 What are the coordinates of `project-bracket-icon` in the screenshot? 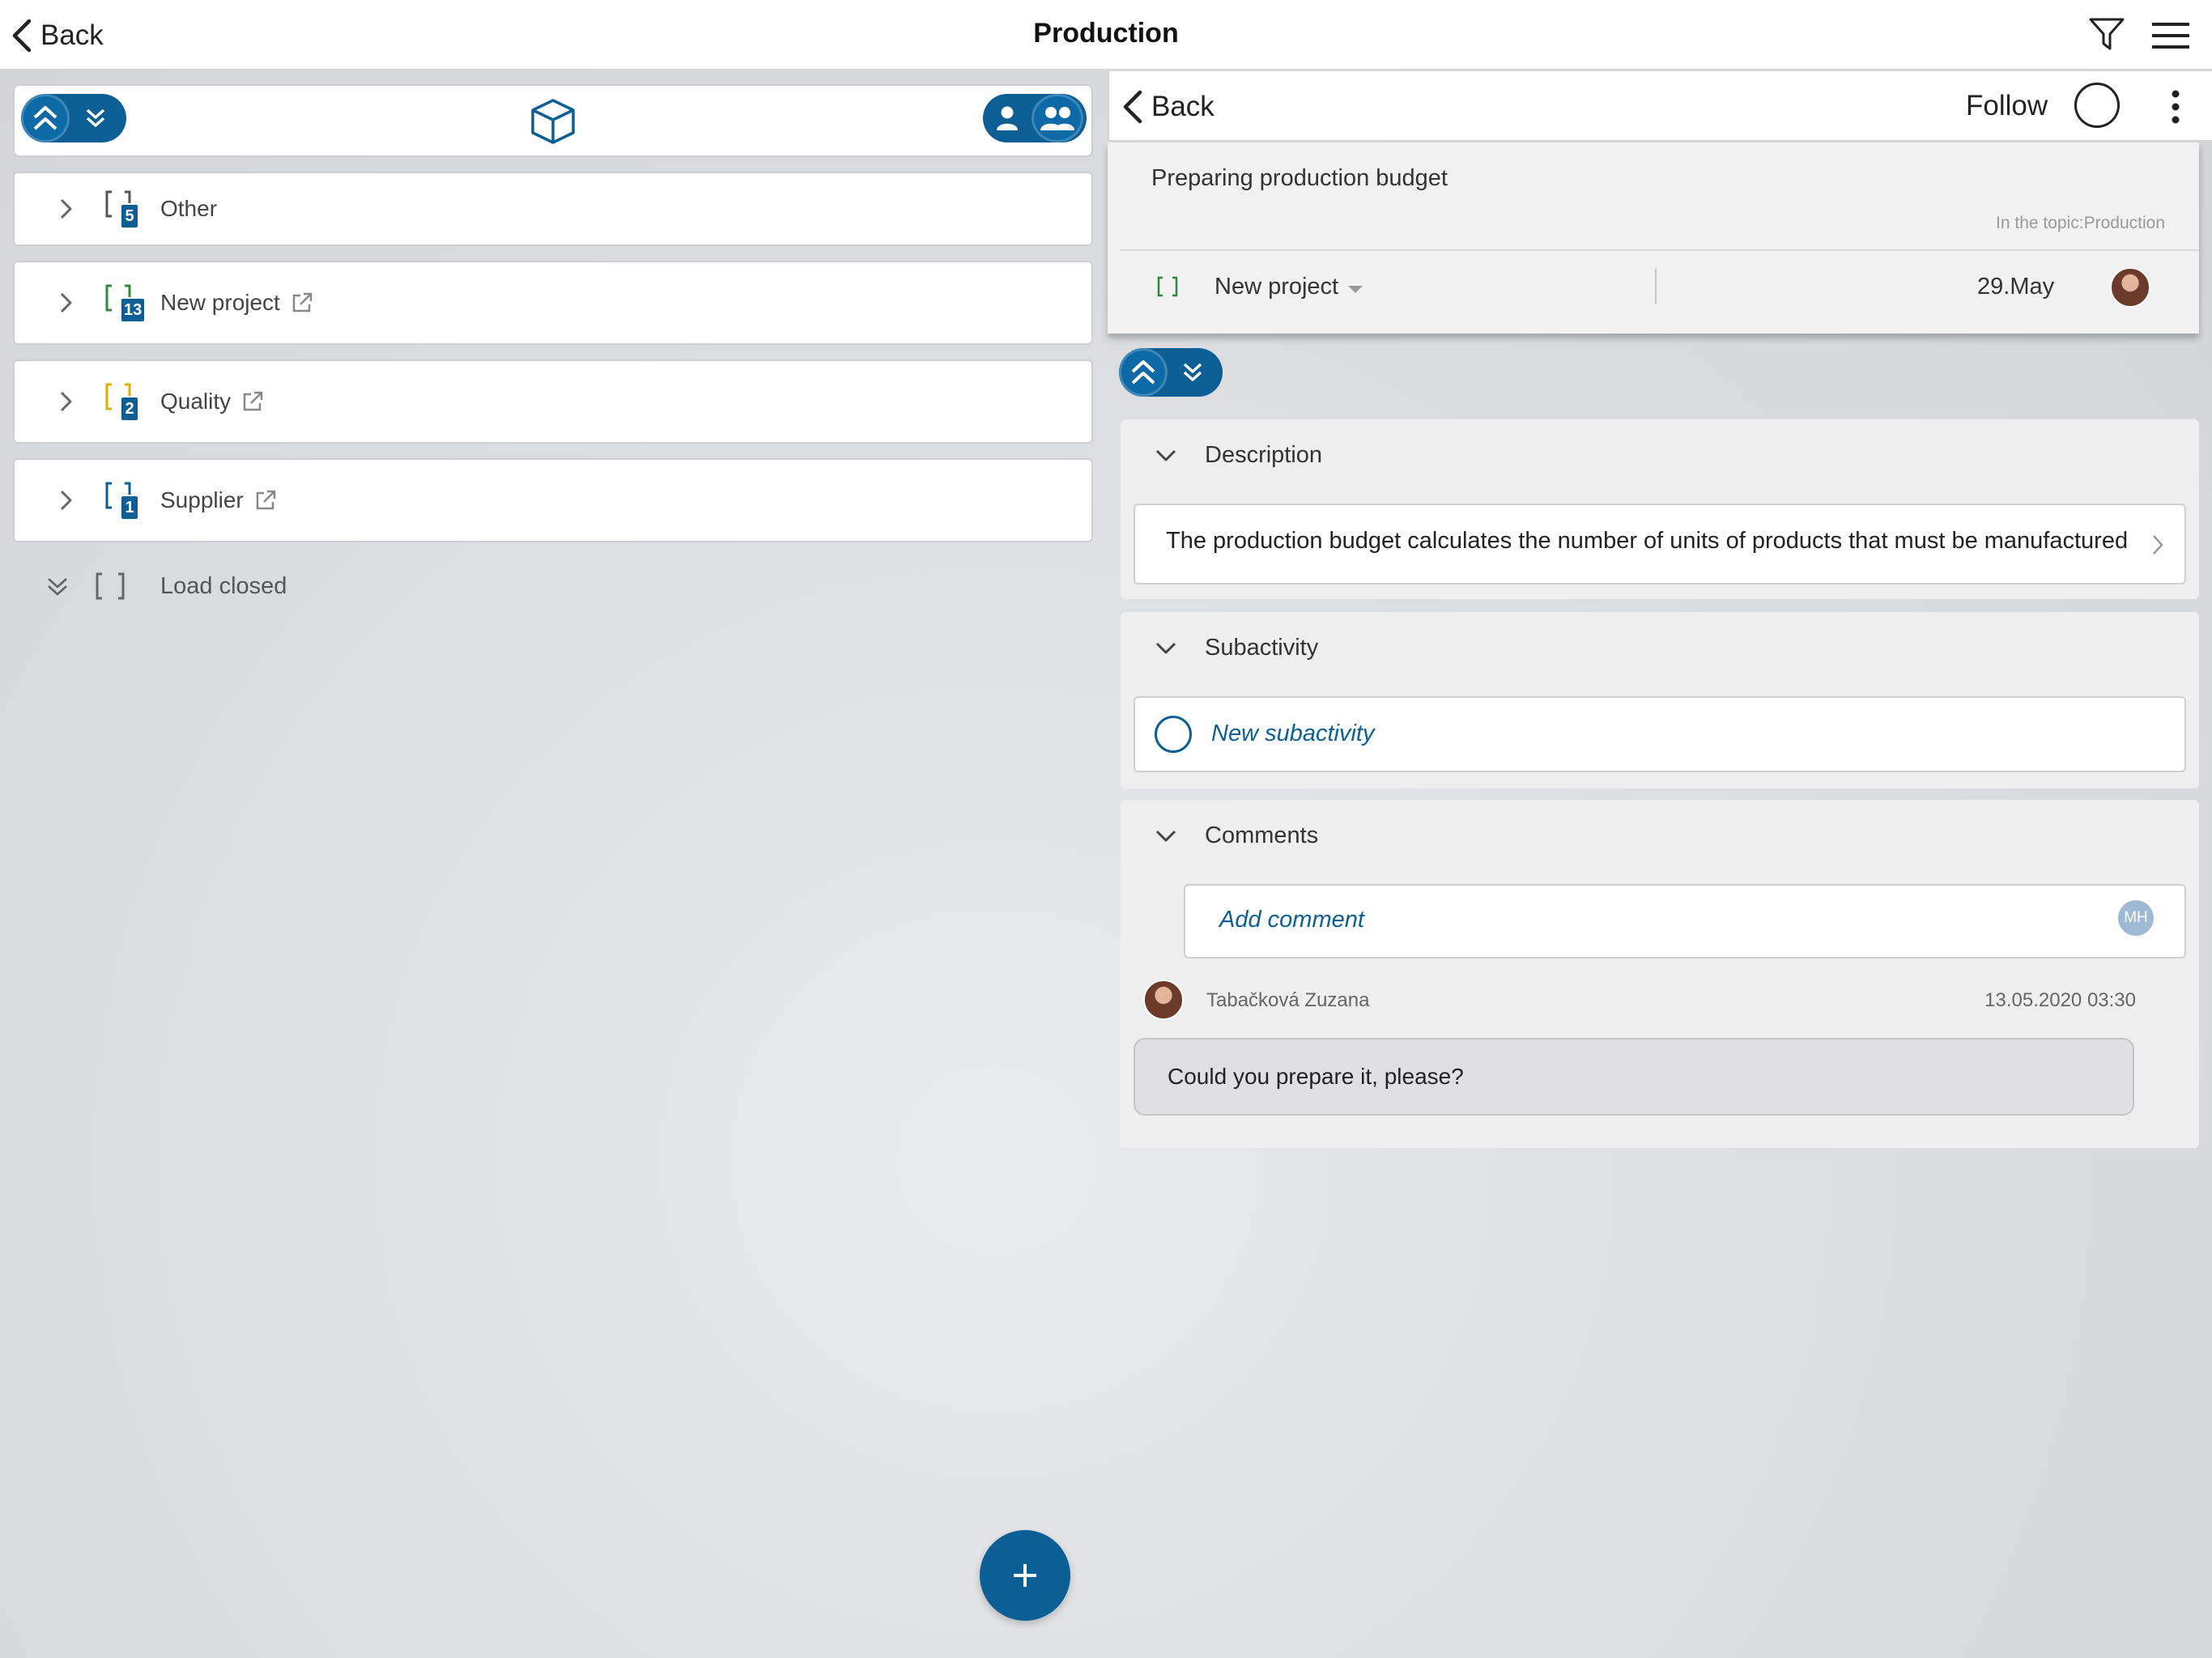 It's located at (1168, 286).